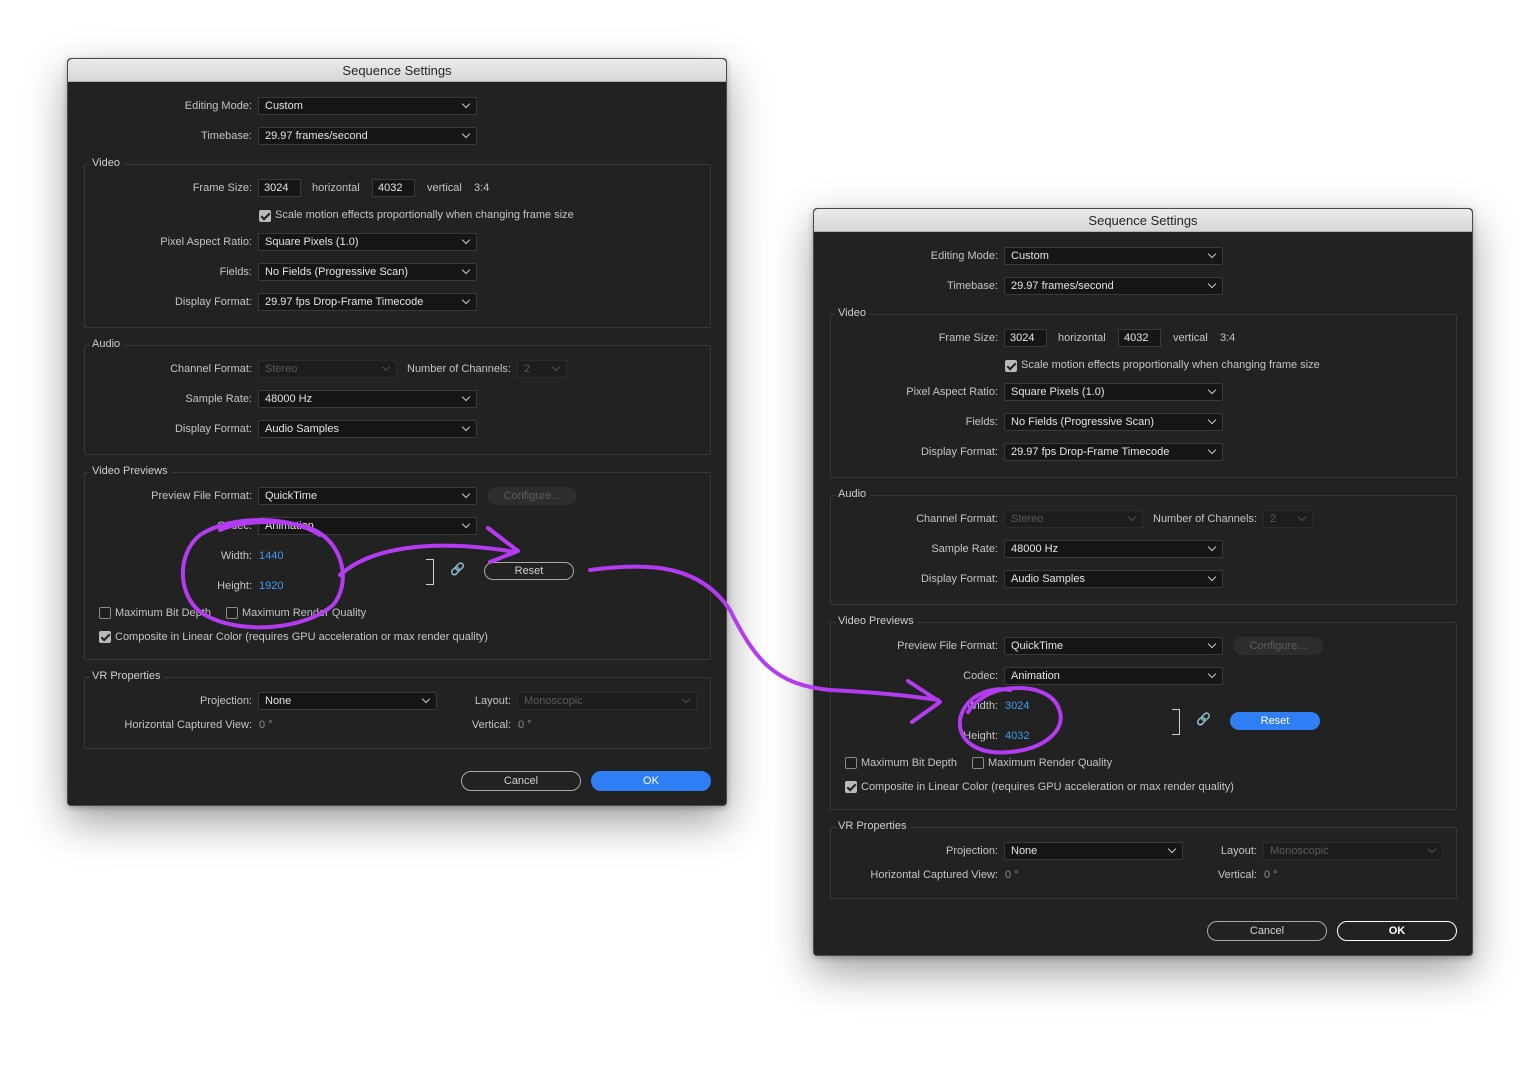 This screenshot has width=1540, height=1073. Describe the element at coordinates (1062, 286) in the screenshot. I see `timebase-value: 29.97 frames/second` at that location.